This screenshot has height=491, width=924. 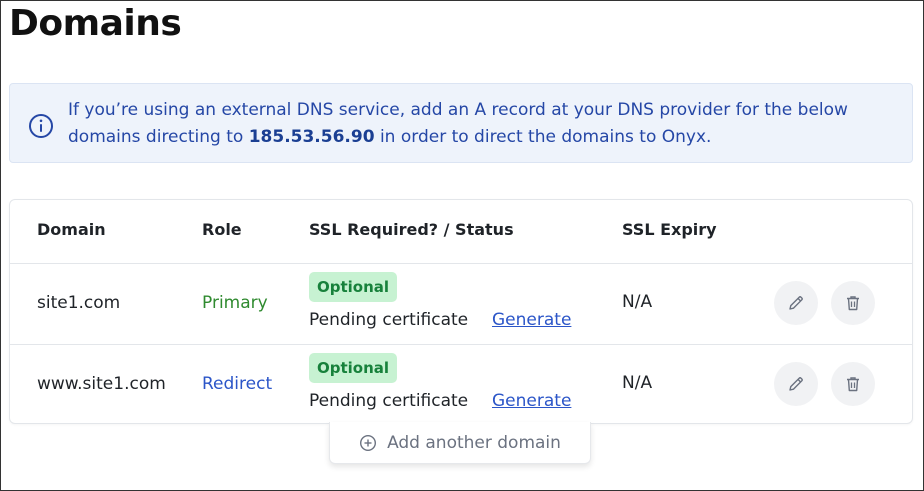 What do you see at coordinates (41, 126) in the screenshot?
I see `info-icon` at bounding box center [41, 126].